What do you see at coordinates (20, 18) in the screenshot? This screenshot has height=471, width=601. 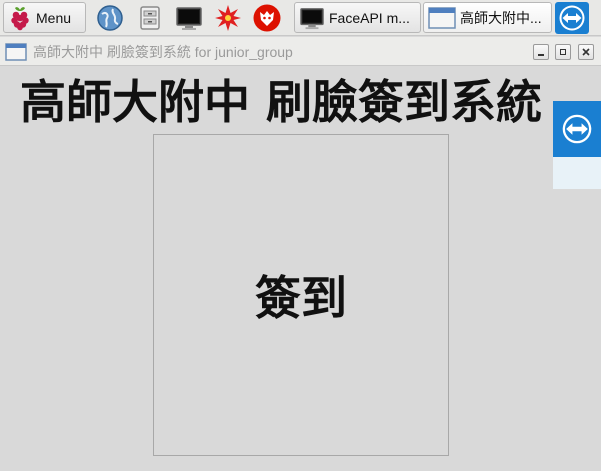 I see `raspberry-pi-icon` at bounding box center [20, 18].